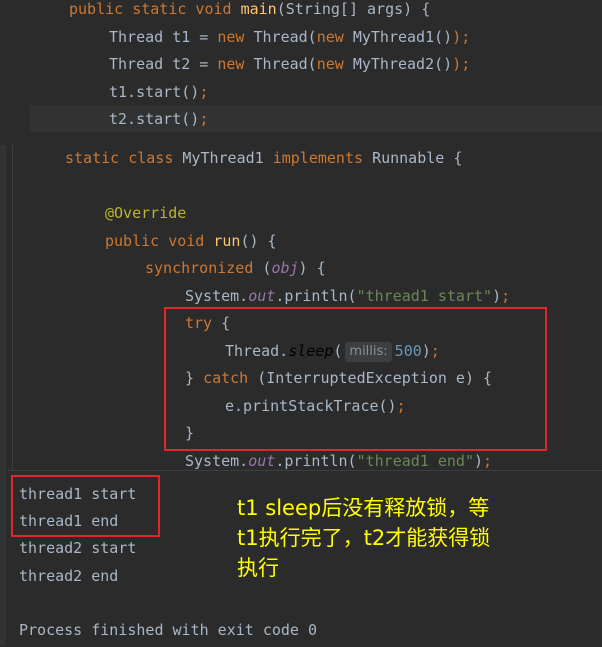  I want to click on code-token: public void, so click(159, 240).